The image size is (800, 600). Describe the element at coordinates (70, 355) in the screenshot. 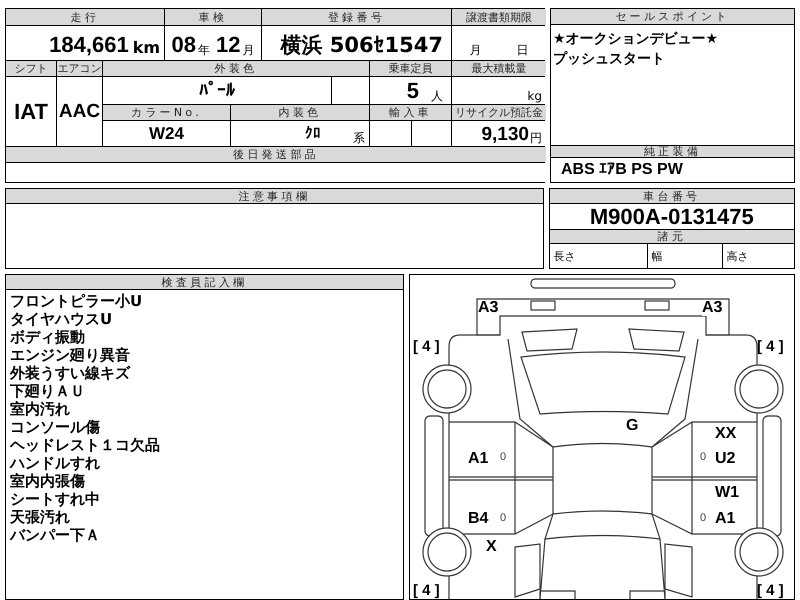

I see `inspector-note: エンジン廻り異音` at that location.